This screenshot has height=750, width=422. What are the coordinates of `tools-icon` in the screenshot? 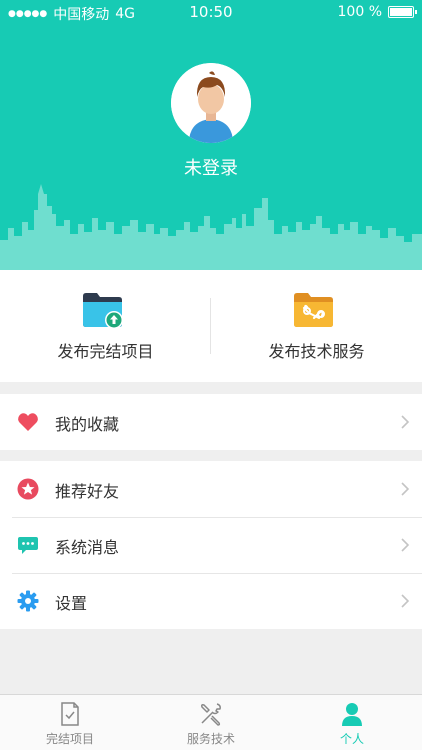 It's located at (211, 714).